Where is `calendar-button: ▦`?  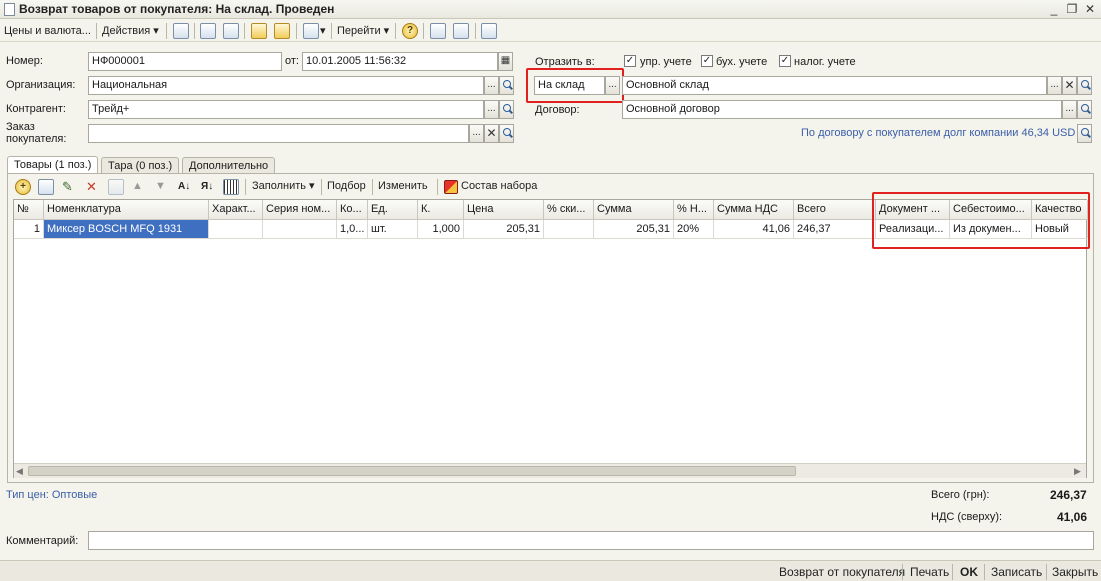
calendar-button: ▦ is located at coordinates (505, 61).